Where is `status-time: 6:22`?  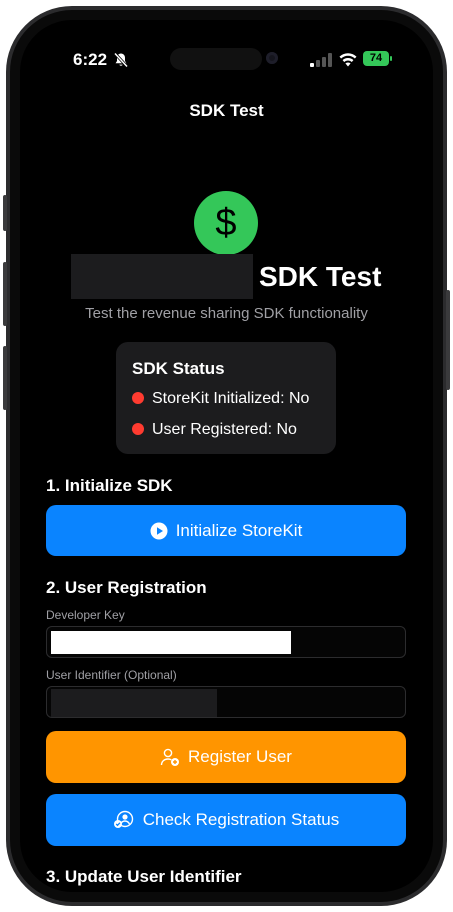
status-time: 6:22 is located at coordinates (90, 59).